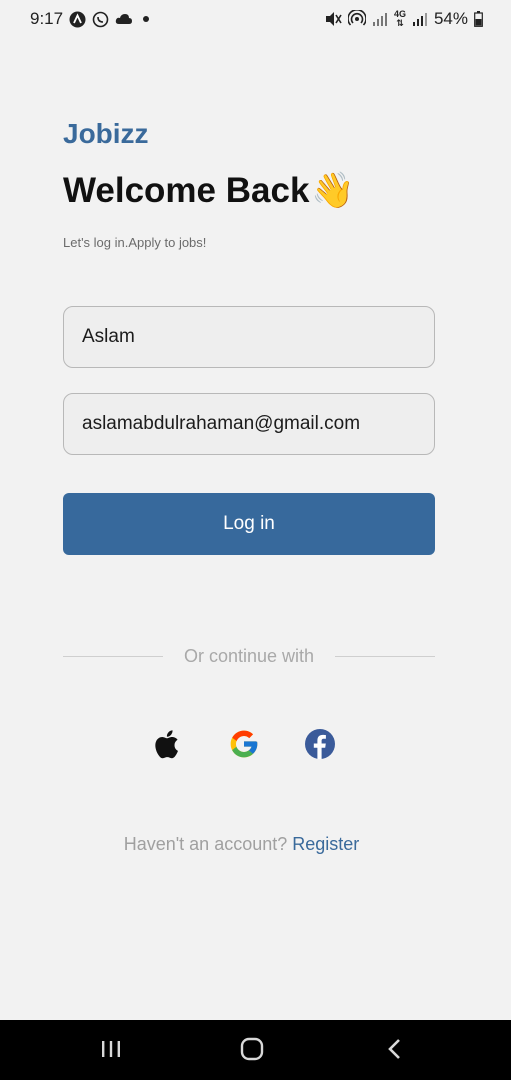  I want to click on register-link: Register, so click(325, 844).